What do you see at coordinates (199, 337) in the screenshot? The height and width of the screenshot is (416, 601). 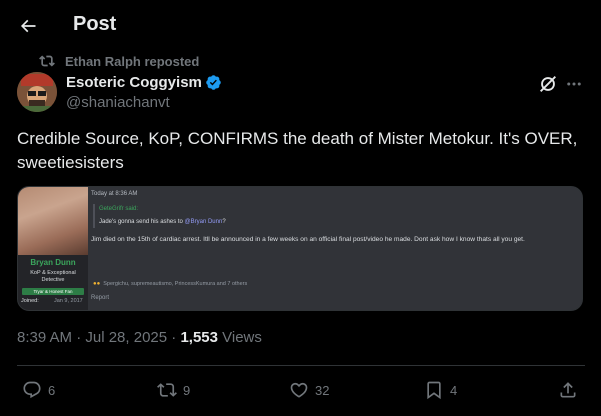 I see `views-count: 1,553` at bounding box center [199, 337].